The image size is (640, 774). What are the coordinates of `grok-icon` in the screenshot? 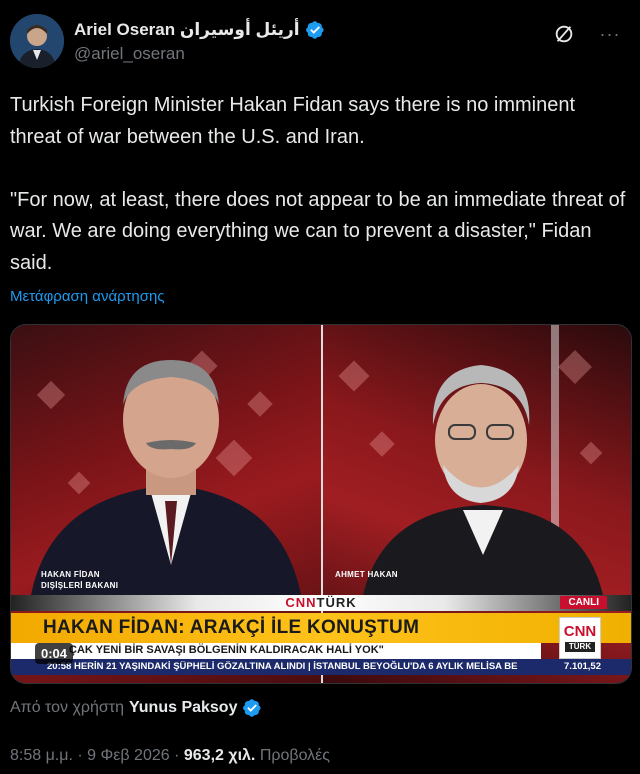 It's located at (564, 34).